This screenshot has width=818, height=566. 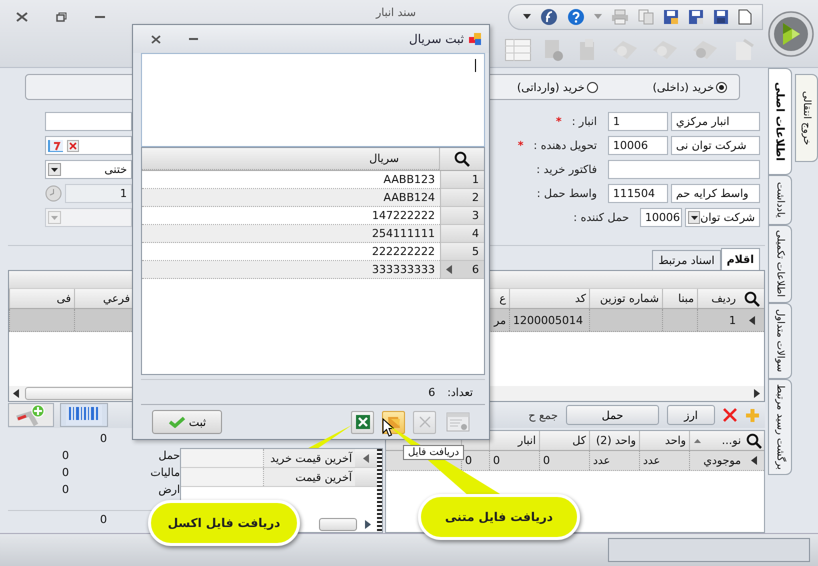 What do you see at coordinates (780, 341) in the screenshot?
I see `side-tab: سوالات متداول` at bounding box center [780, 341].